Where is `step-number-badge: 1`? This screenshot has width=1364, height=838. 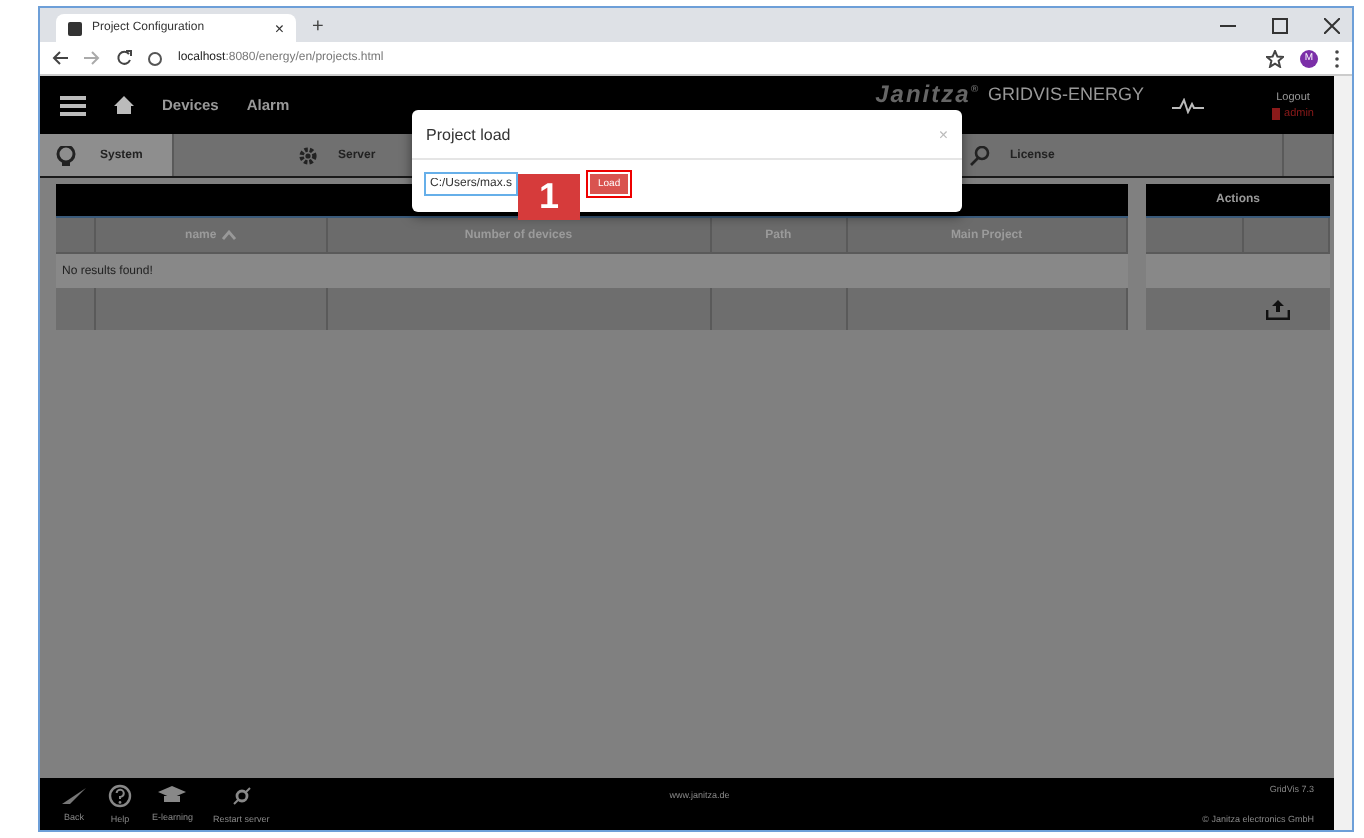 step-number-badge: 1 is located at coordinates (549, 197).